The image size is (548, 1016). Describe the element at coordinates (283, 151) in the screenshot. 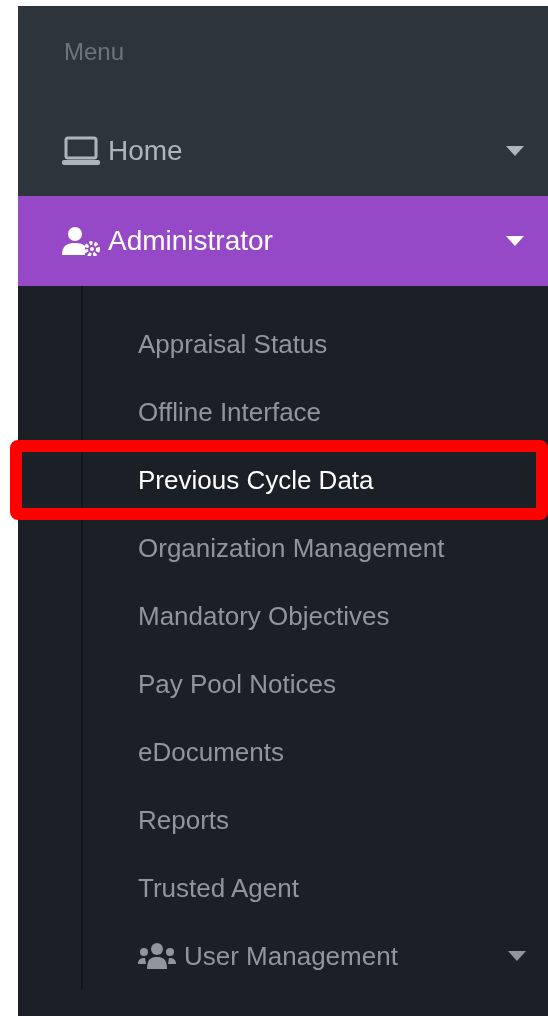

I see `menu-item: Home` at that location.